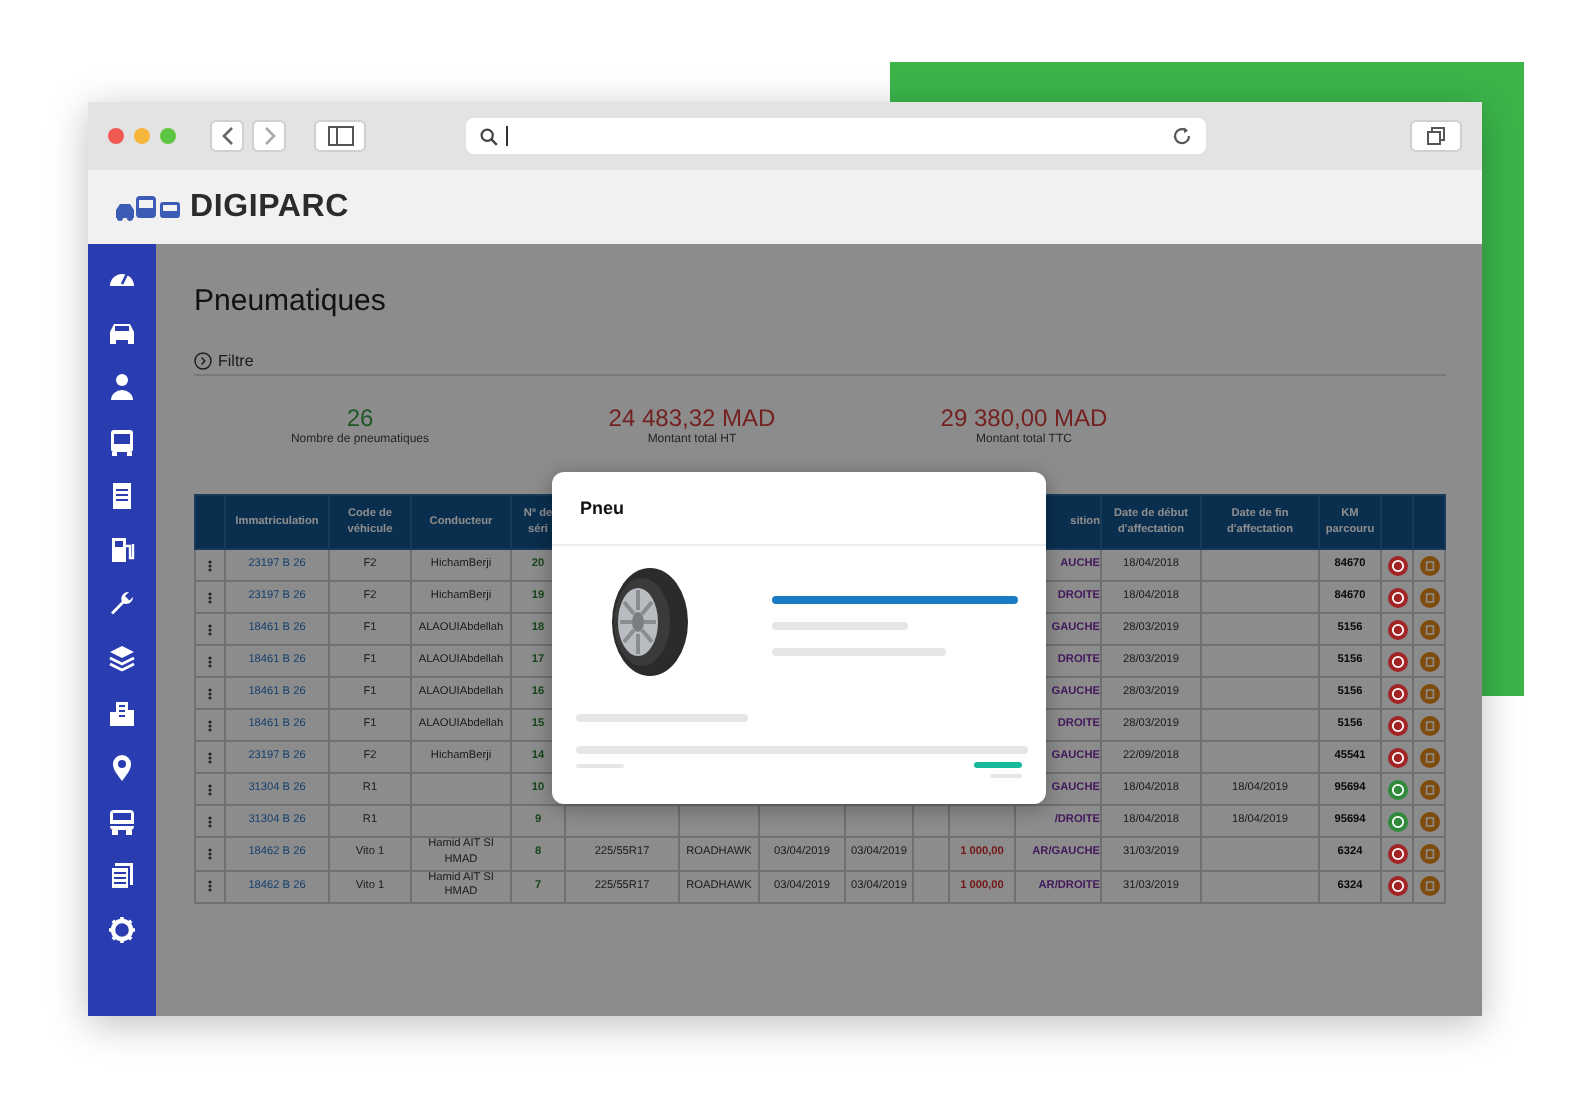  I want to click on forward-chevron-icon, so click(269, 136).